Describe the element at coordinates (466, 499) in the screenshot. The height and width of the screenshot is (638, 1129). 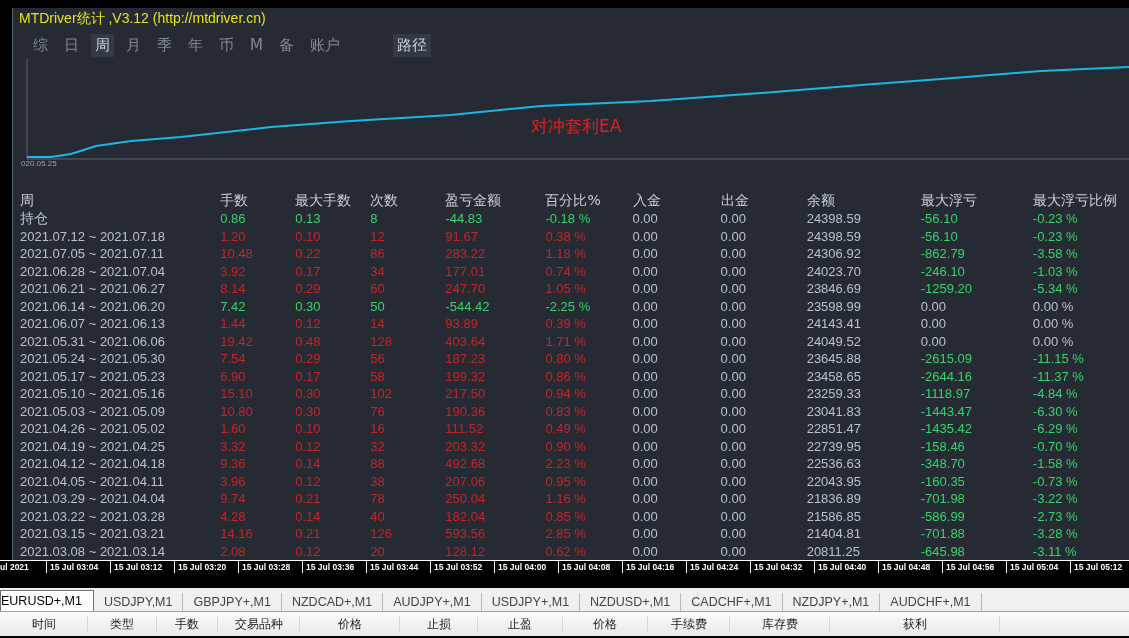
I see `table-cell-text: 250.04` at that location.